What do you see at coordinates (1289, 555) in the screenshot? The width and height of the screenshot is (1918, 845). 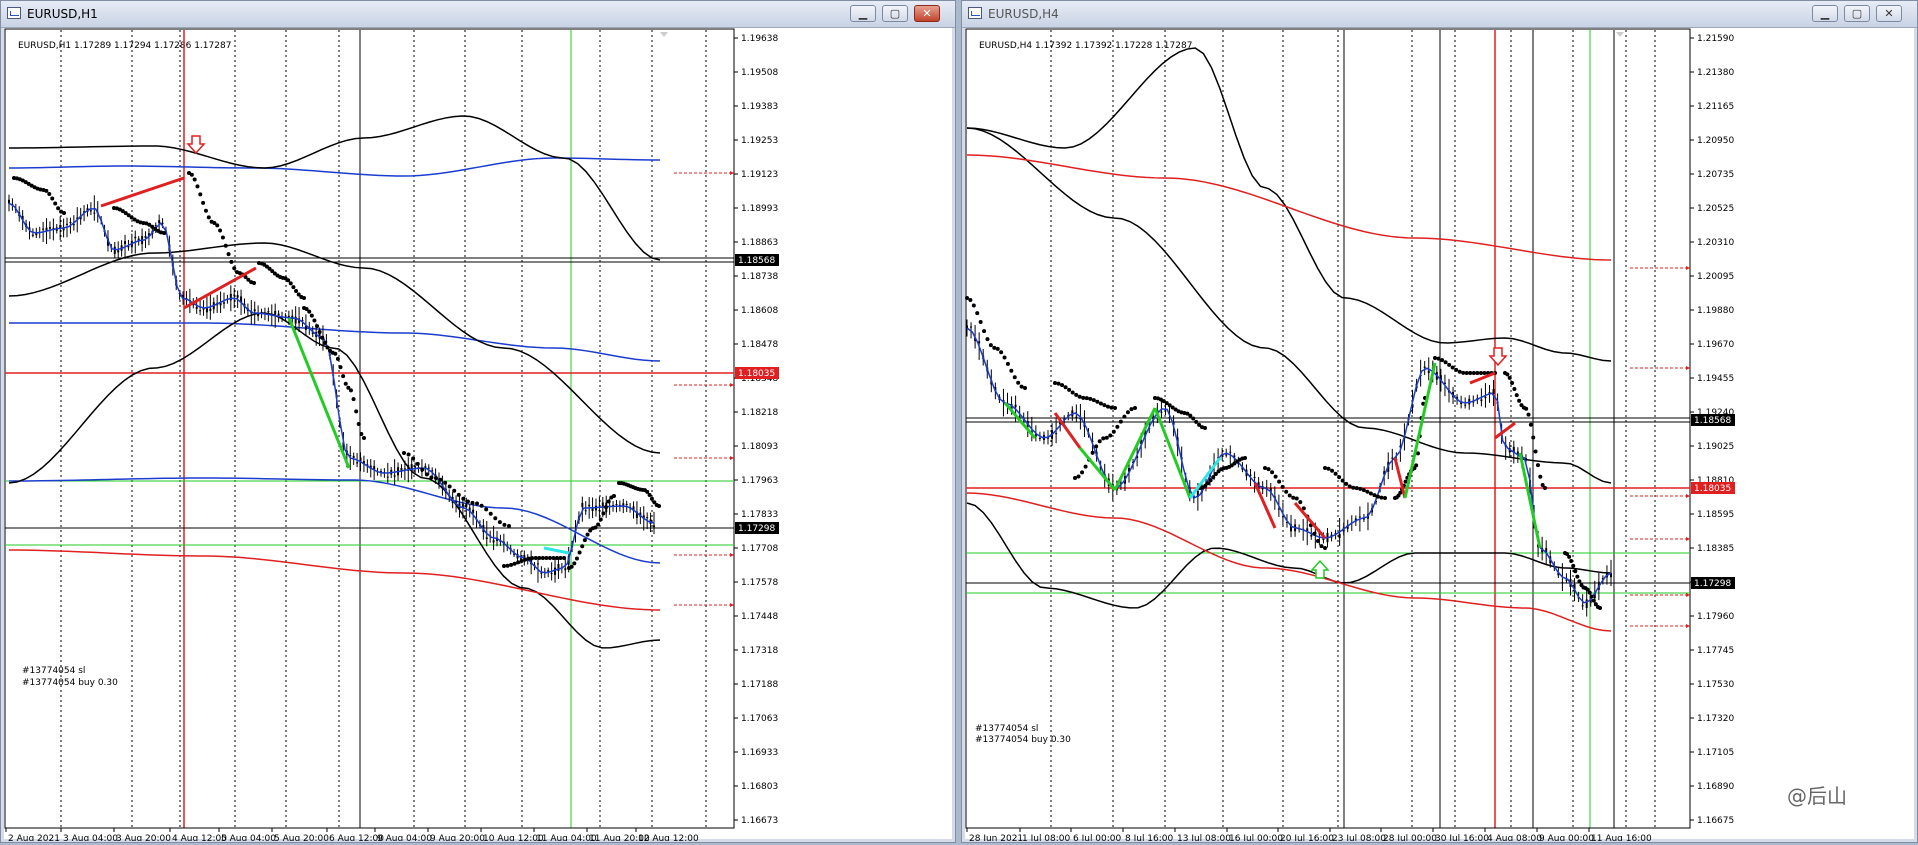 I see `bollinger-lower-band` at bounding box center [1289, 555].